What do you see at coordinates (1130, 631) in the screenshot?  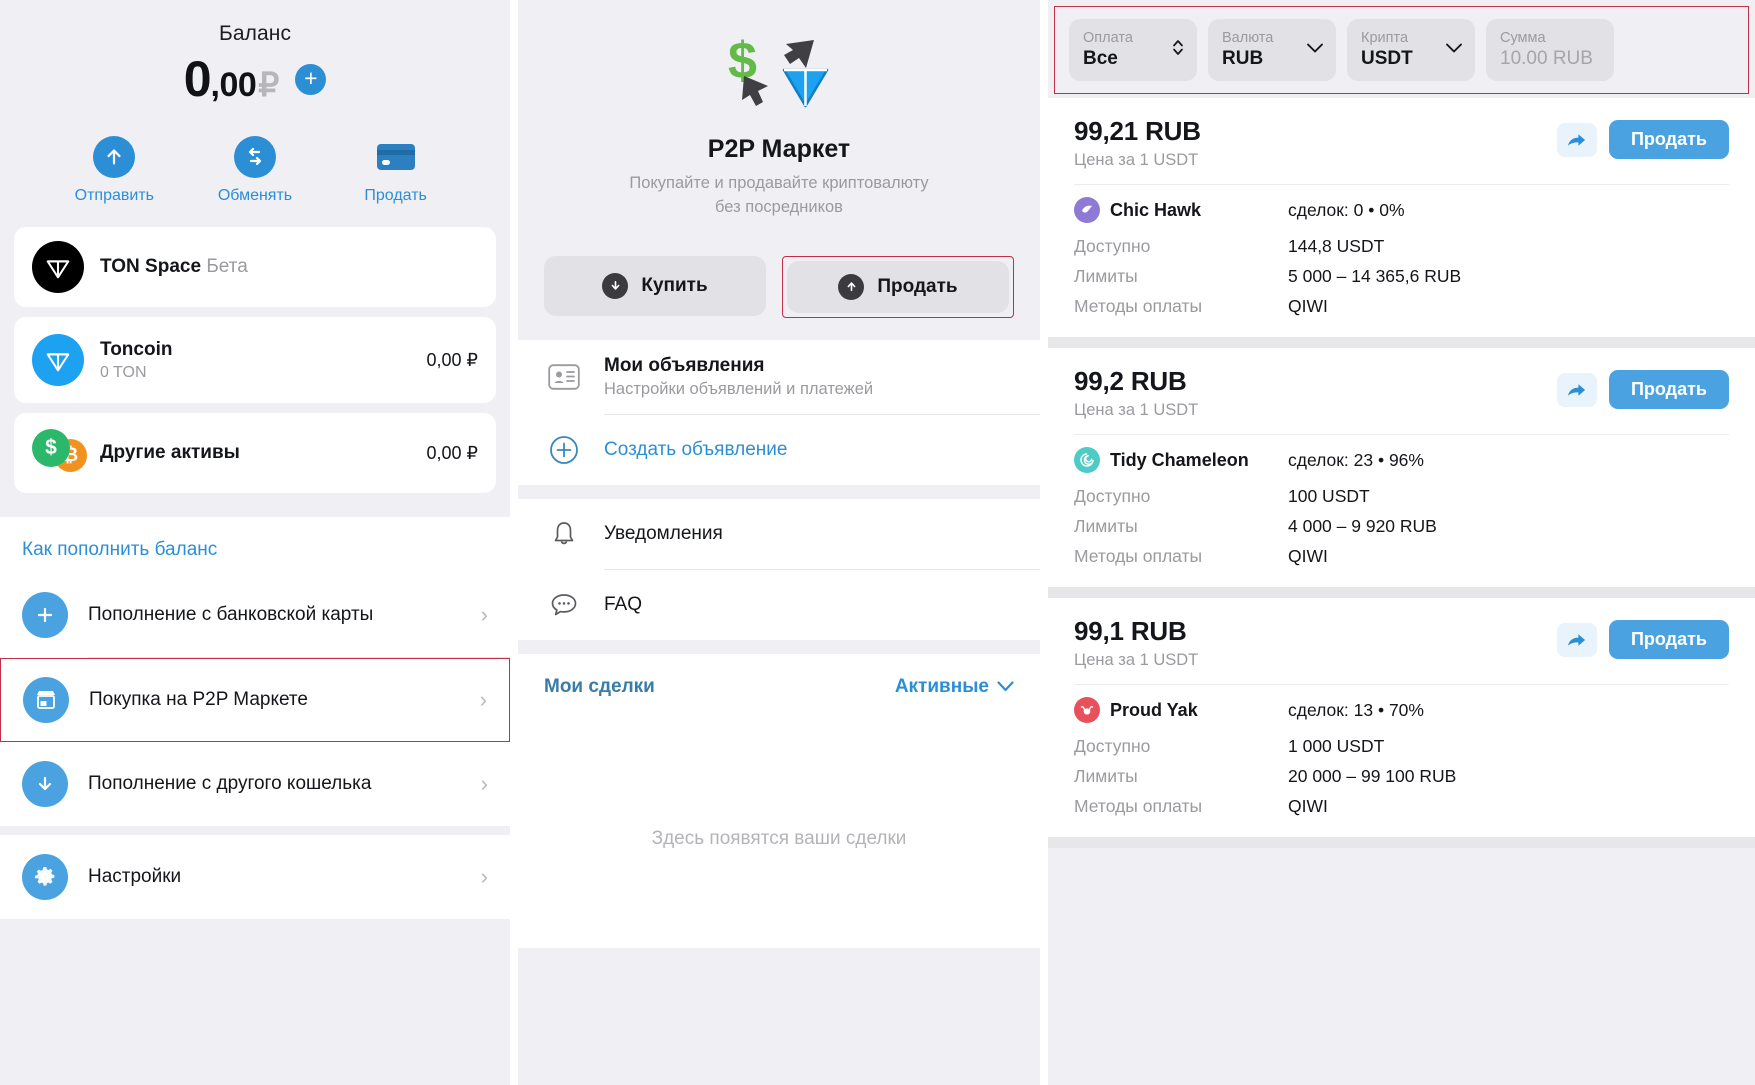 I see `offer-price: 99,1 RUB` at bounding box center [1130, 631].